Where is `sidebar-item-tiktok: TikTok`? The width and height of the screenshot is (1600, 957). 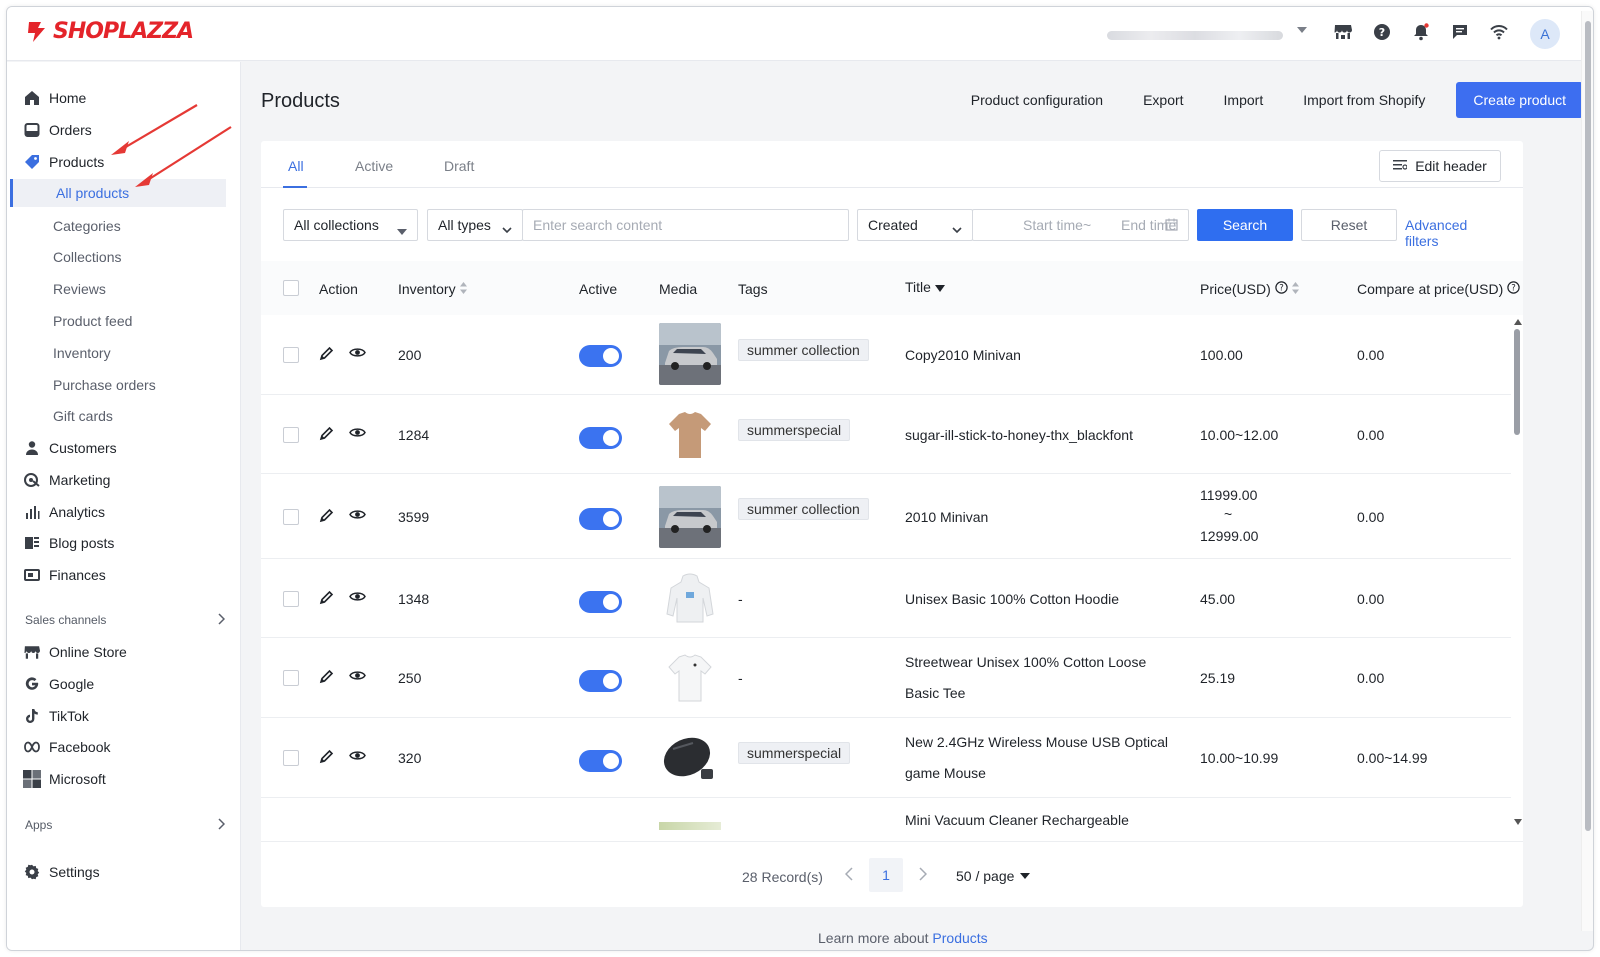
sidebar-item-tiktok: TikTok is located at coordinates (124, 716).